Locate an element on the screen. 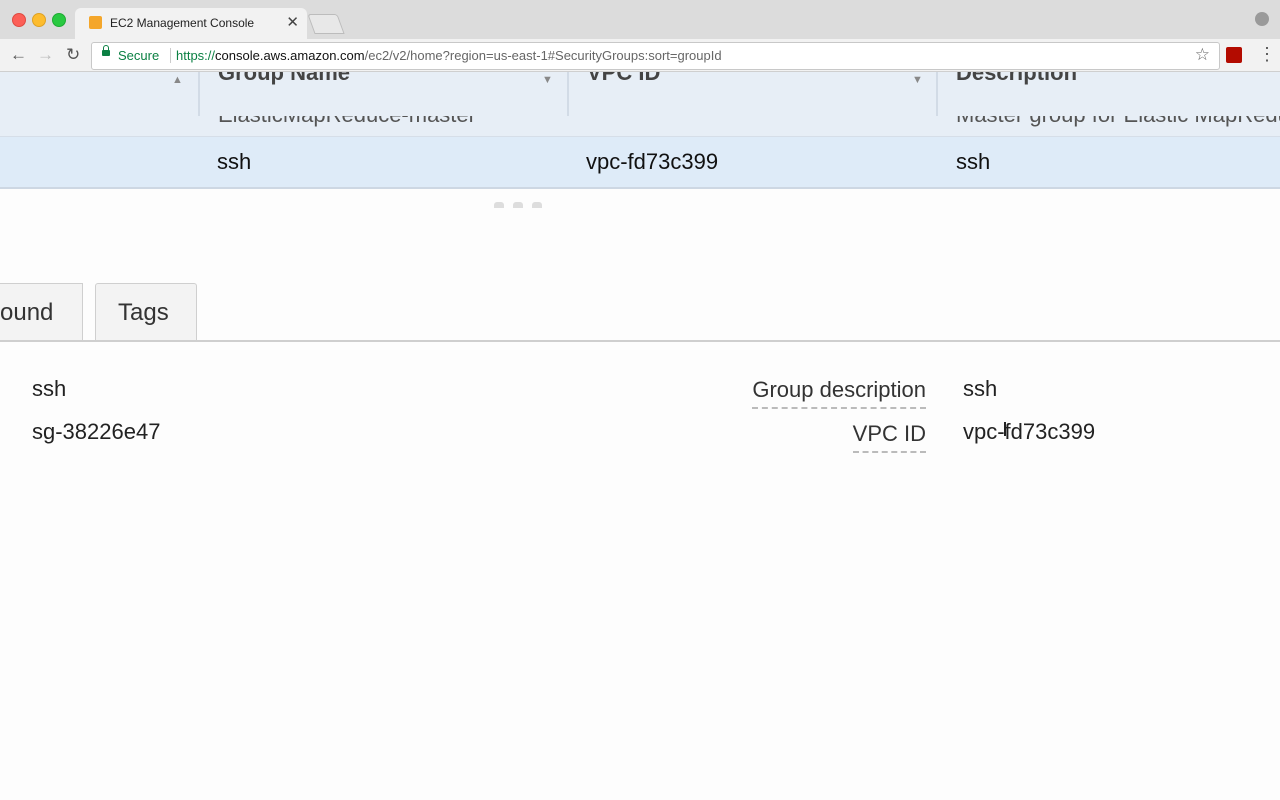 The image size is (1280, 800). cell-description: ssh is located at coordinates (973, 161).